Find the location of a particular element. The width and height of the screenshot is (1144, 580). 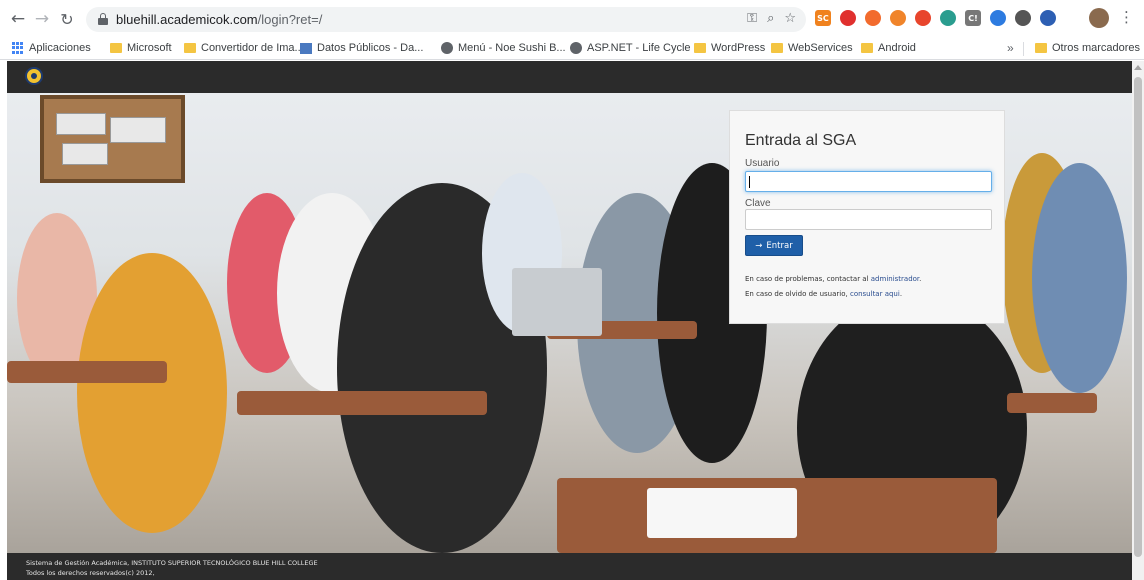

notebook is located at coordinates (722, 513).